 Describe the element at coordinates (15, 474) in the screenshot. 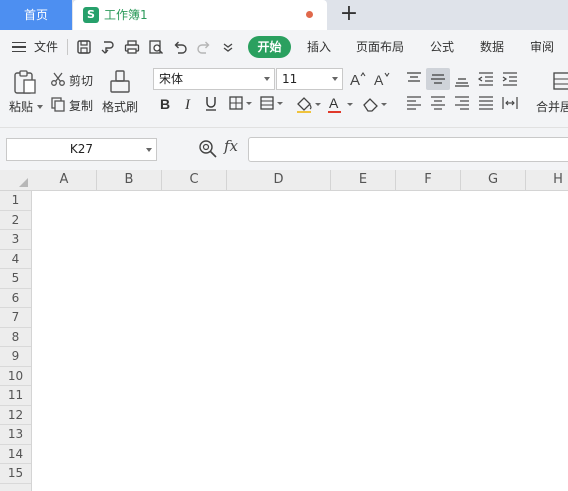

I see `row-header: 15` at that location.